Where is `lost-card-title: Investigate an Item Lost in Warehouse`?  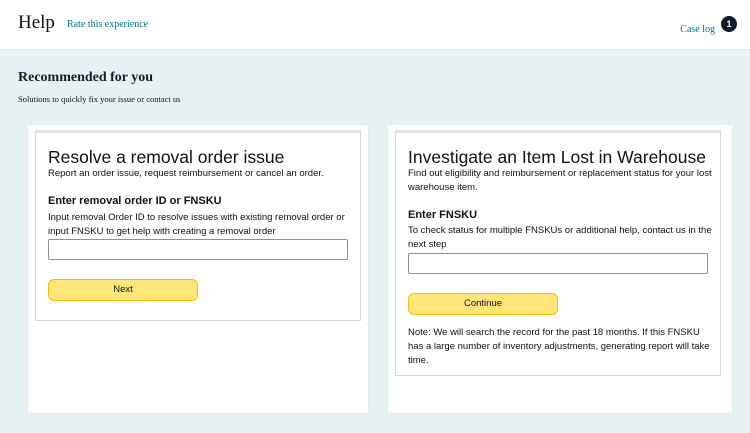 lost-card-title: Investigate an Item Lost in Warehouse is located at coordinates (557, 157).